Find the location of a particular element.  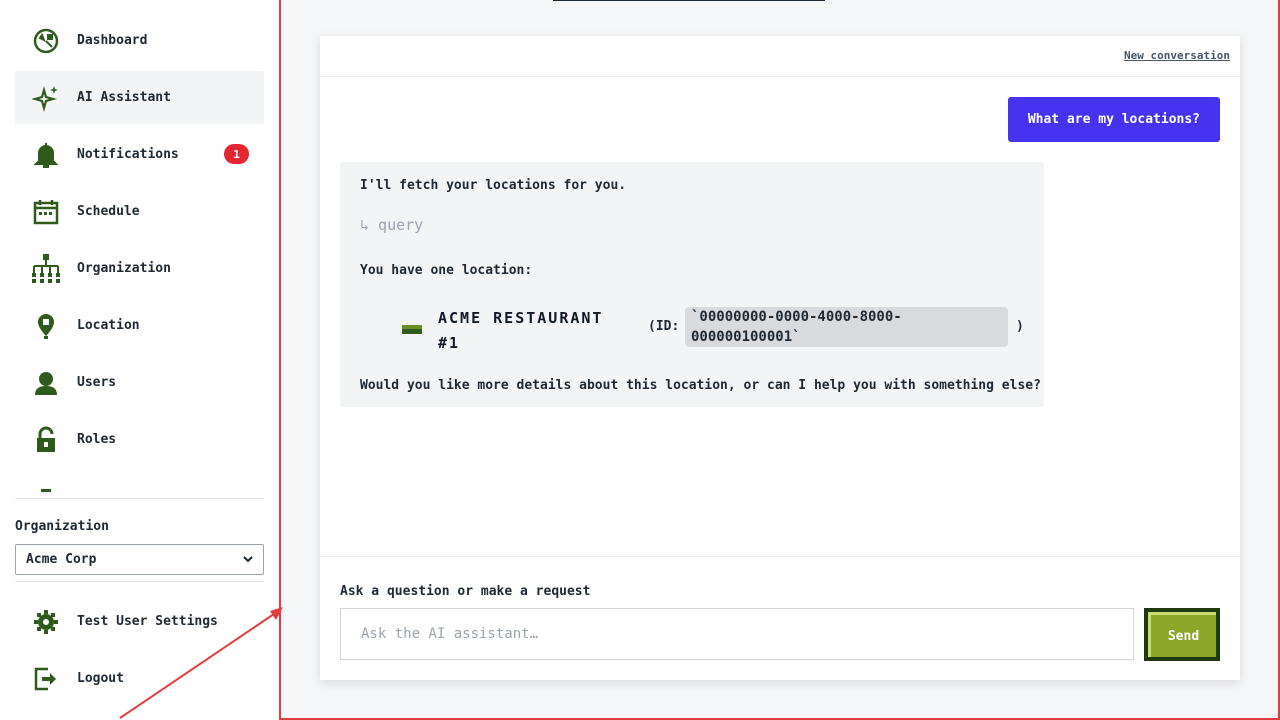

location-id-suffix: ) is located at coordinates (1020, 326).